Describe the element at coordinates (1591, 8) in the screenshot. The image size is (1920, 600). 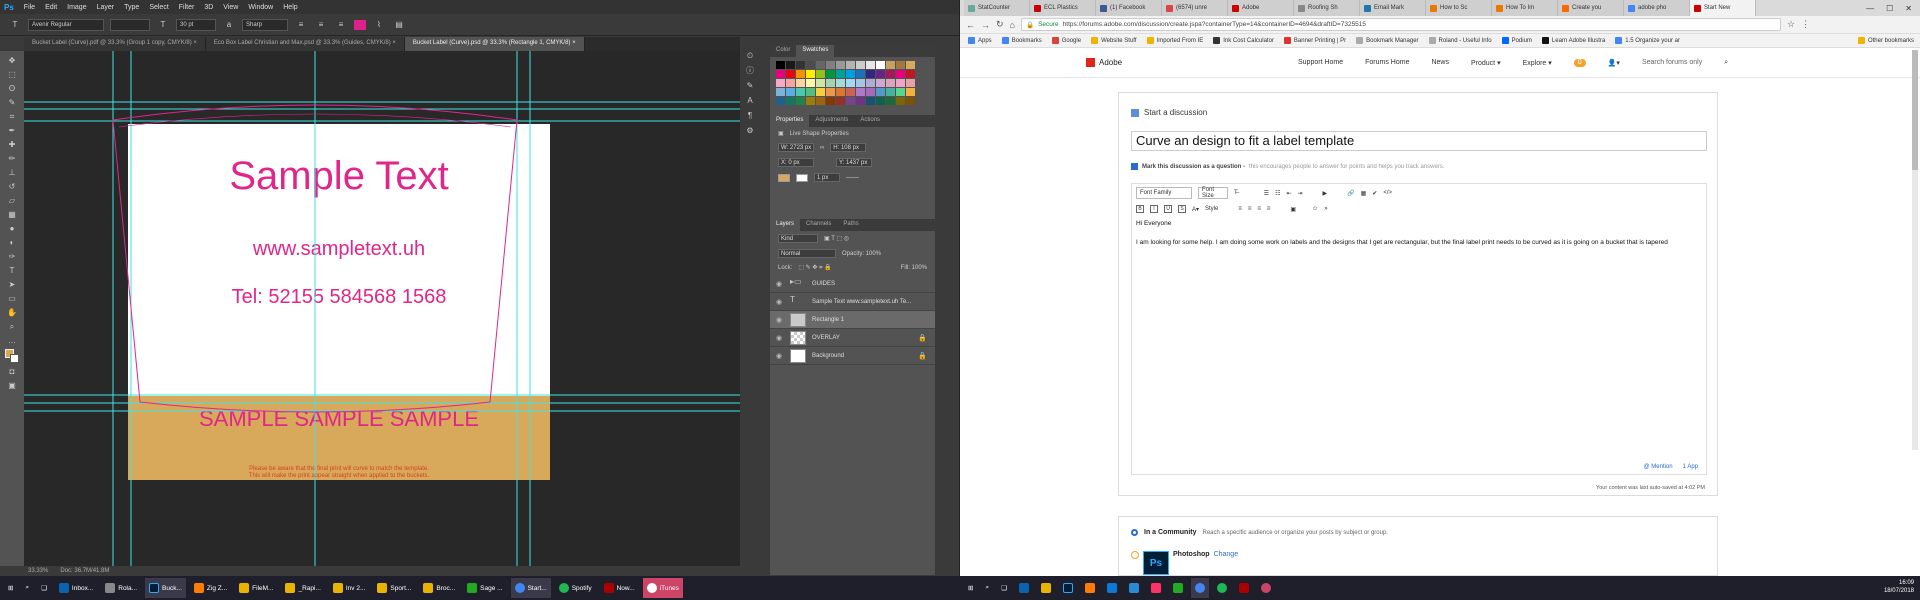
I see `browser-tab: Create you` at that location.